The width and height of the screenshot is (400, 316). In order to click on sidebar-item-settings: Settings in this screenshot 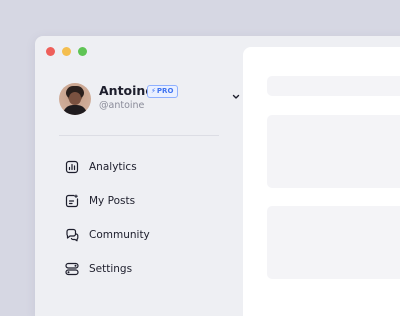, I will do `click(140, 269)`.